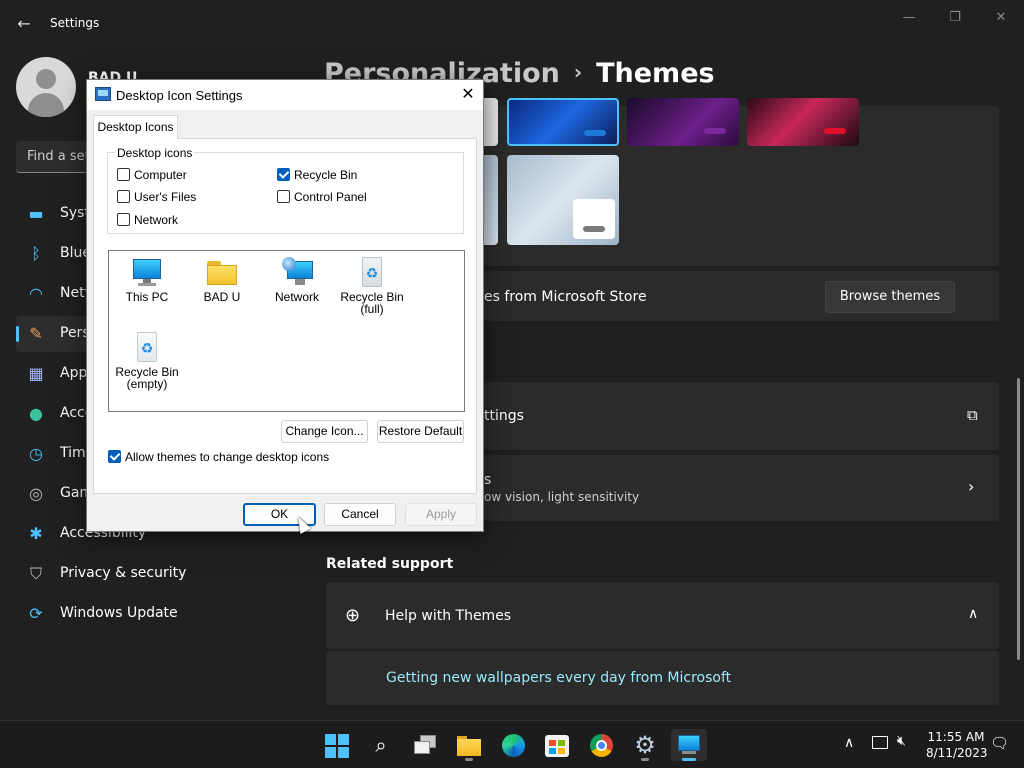  I want to click on accessibility-icon: ✱, so click(36, 533).